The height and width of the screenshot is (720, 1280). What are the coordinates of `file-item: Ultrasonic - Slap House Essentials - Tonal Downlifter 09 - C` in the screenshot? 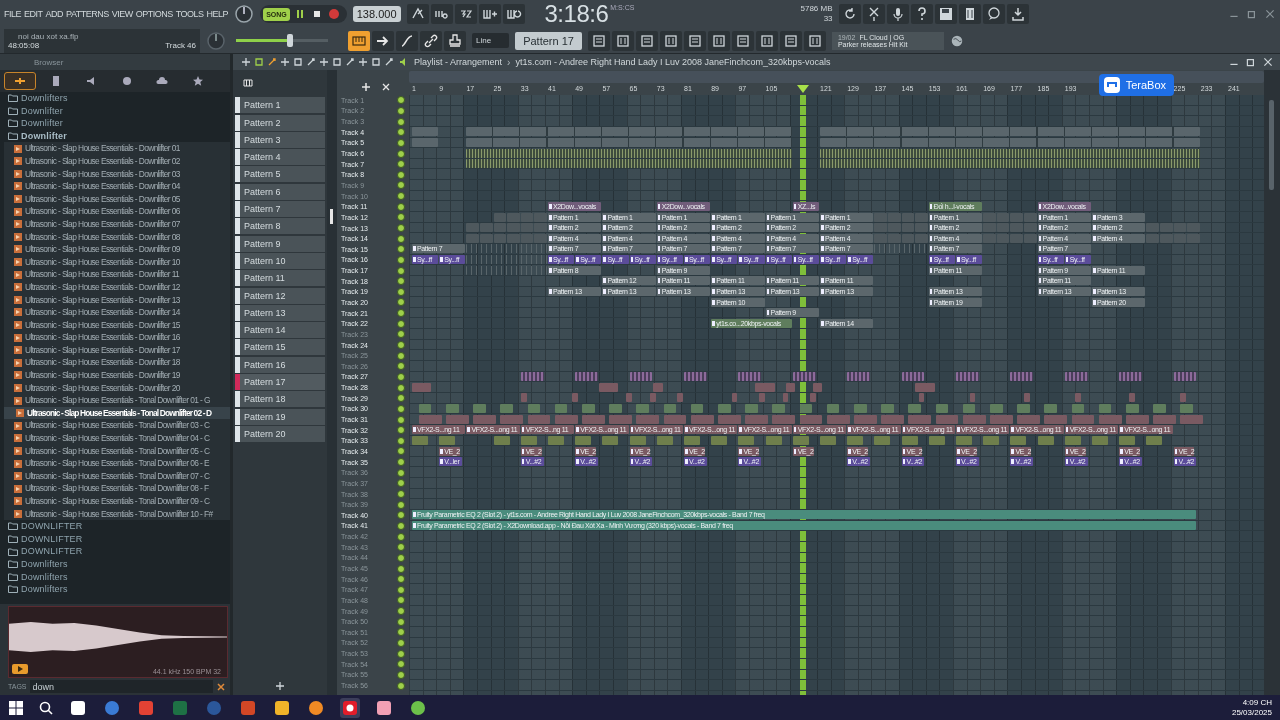 It's located at (117, 501).